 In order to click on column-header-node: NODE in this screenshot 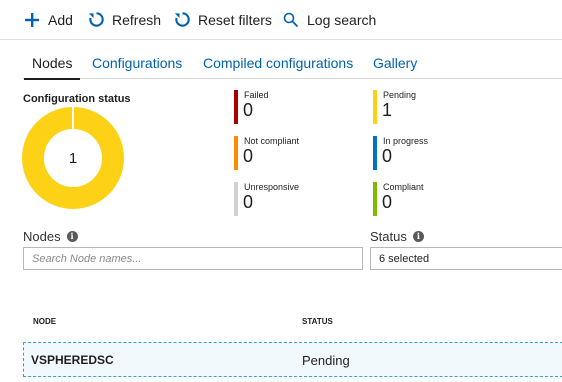, I will do `click(44, 321)`.